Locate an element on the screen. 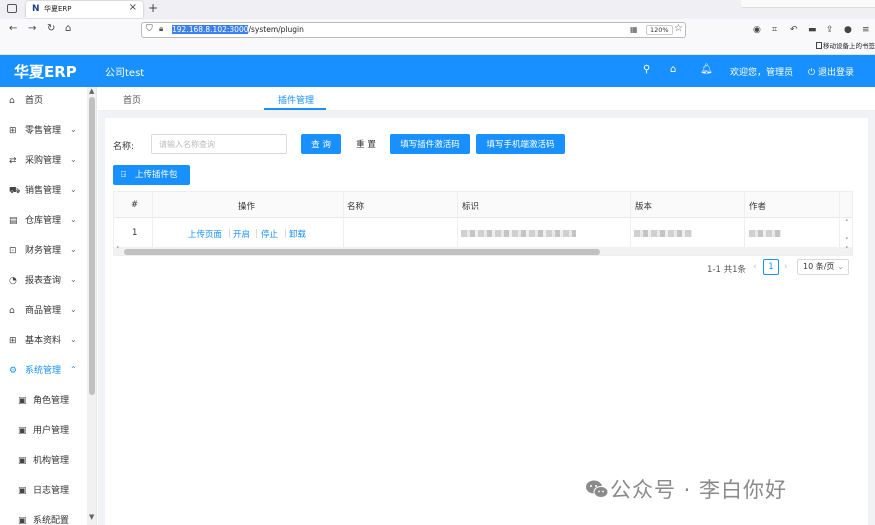  profile-icon: ● is located at coordinates (848, 30).